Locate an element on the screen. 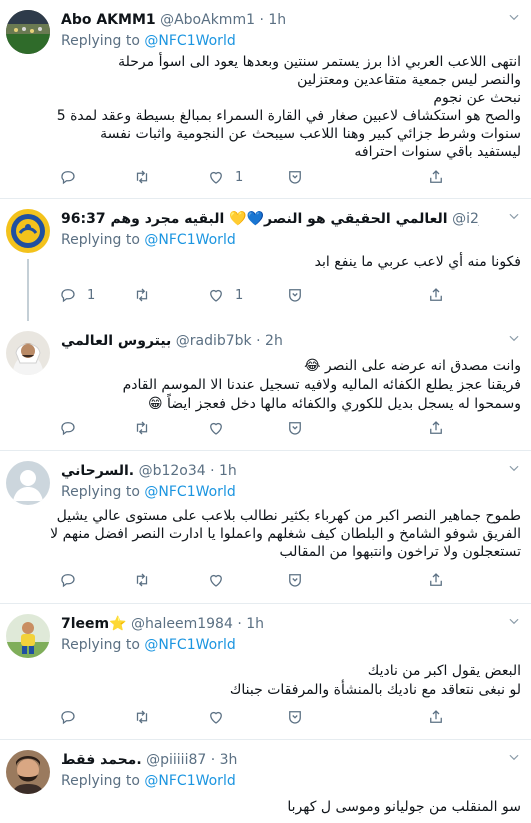  thread-line is located at coordinates (28, 290).